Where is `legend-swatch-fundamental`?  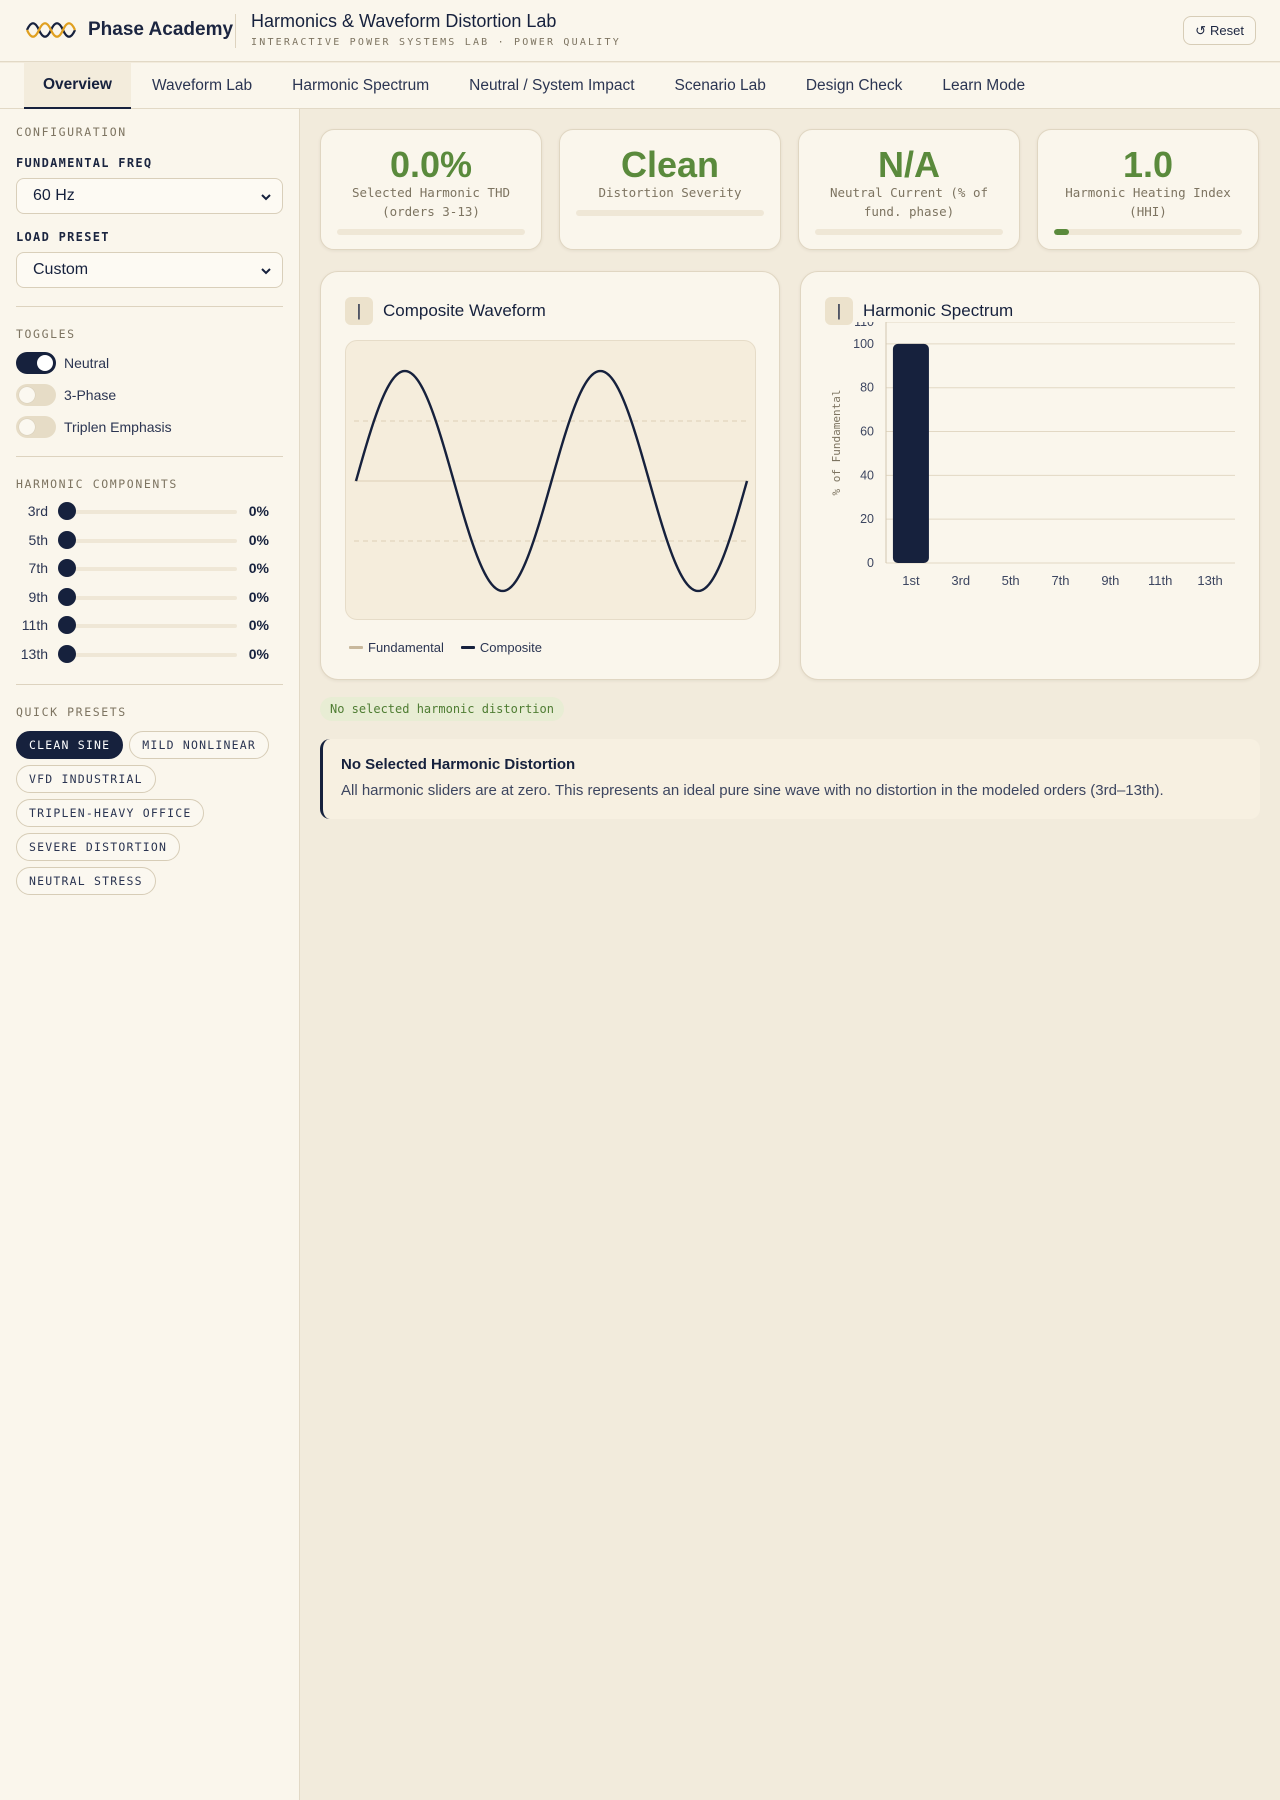
legend-swatch-fundamental is located at coordinates (356, 647).